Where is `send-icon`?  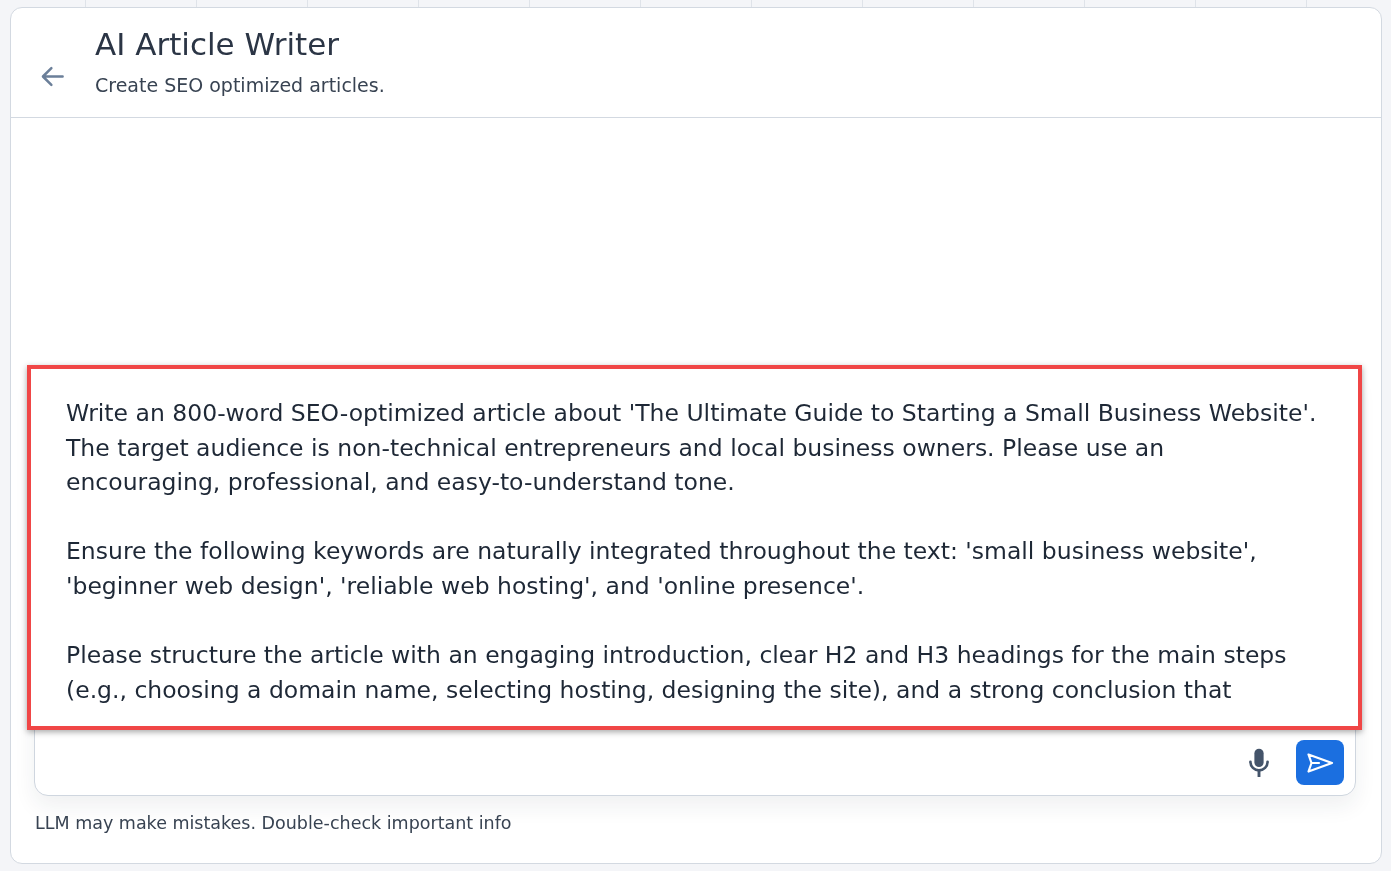
send-icon is located at coordinates (1320, 762).